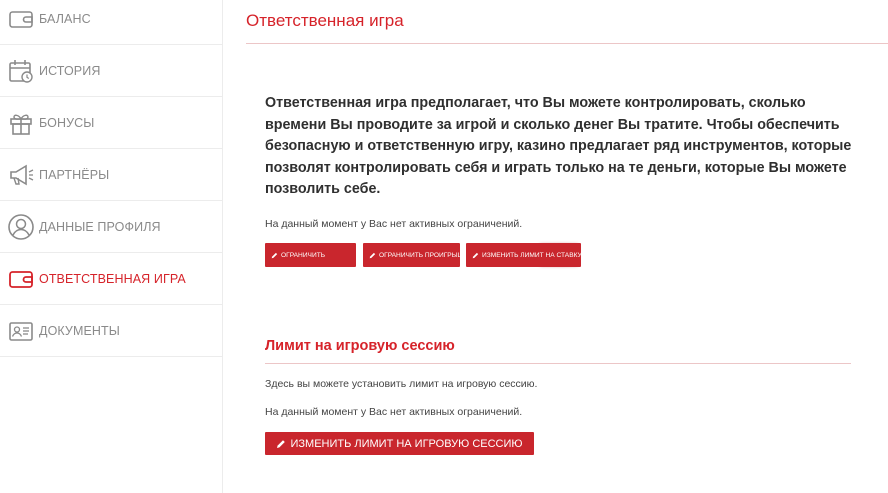  What do you see at coordinates (74, 174) in the screenshot?
I see `sidebar-item-label: ПАРТНЁРЫ` at bounding box center [74, 174].